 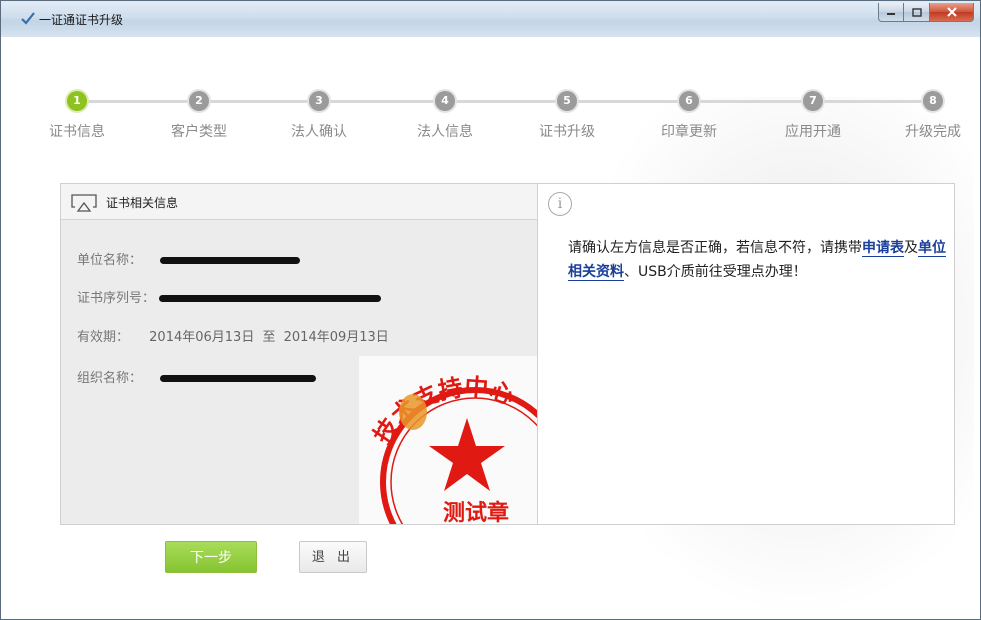 What do you see at coordinates (567, 101) in the screenshot?
I see `step-number: 5` at bounding box center [567, 101].